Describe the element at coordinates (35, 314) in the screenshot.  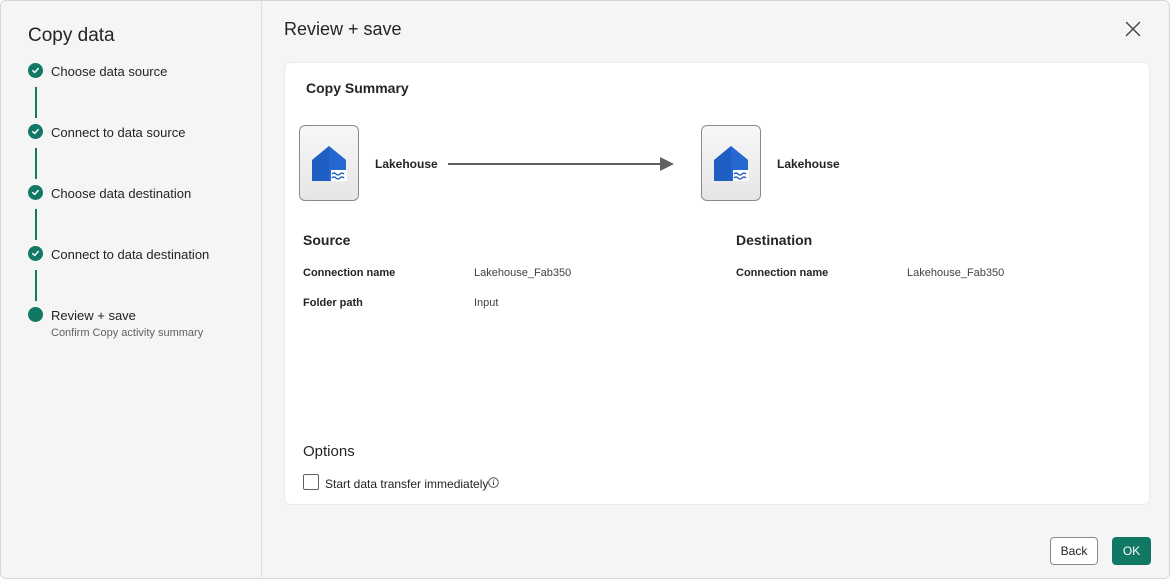
I see `current-step-dot-icon` at that location.